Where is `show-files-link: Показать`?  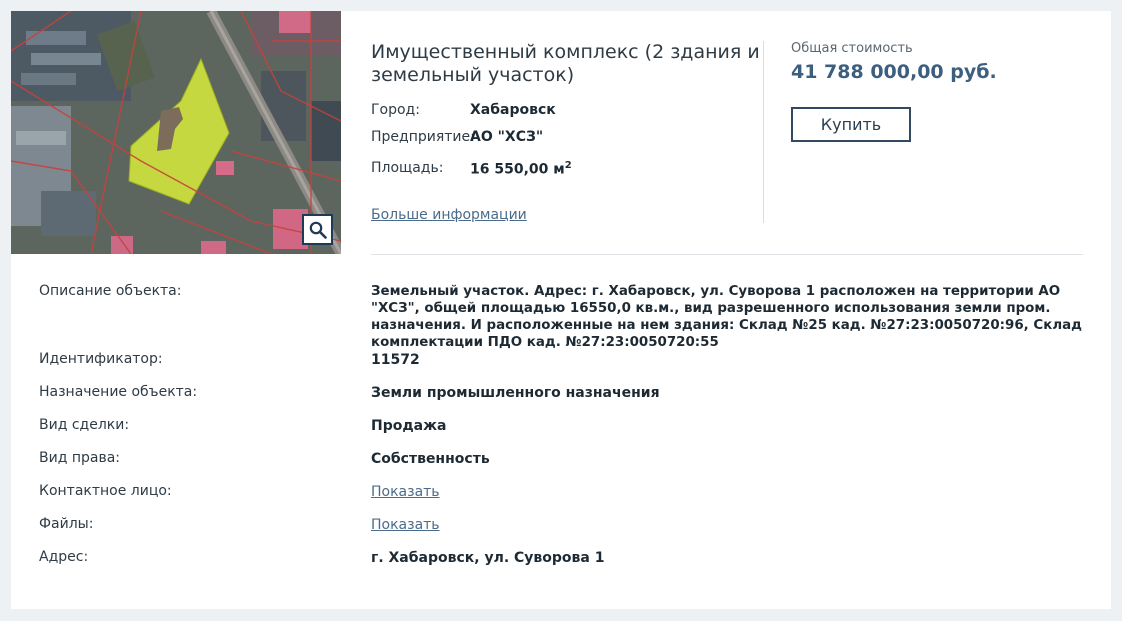 show-files-link: Показать is located at coordinates (405, 525).